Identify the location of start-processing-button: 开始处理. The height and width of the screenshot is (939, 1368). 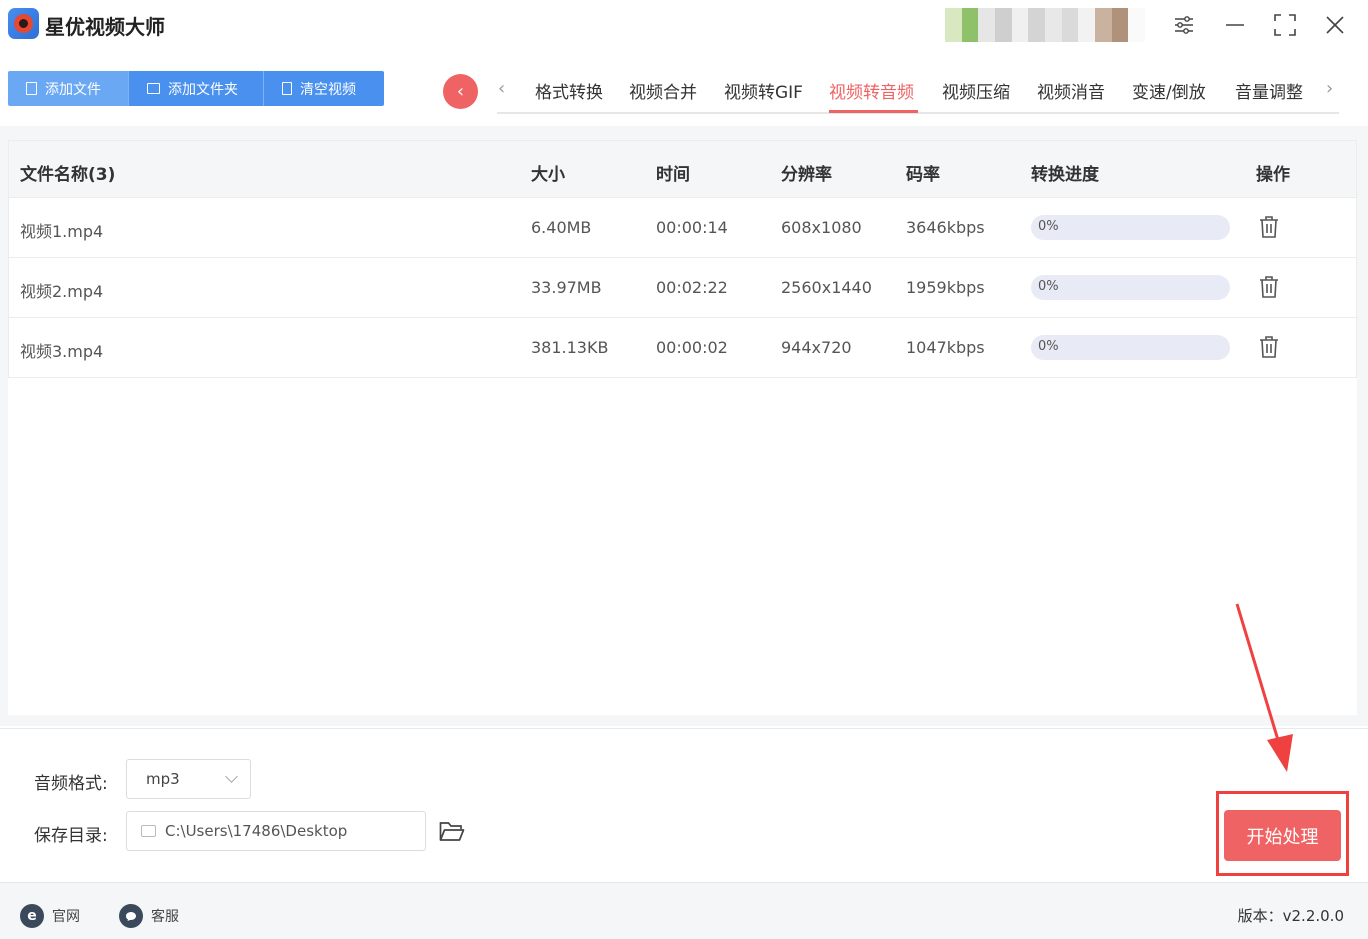
(1282, 835).